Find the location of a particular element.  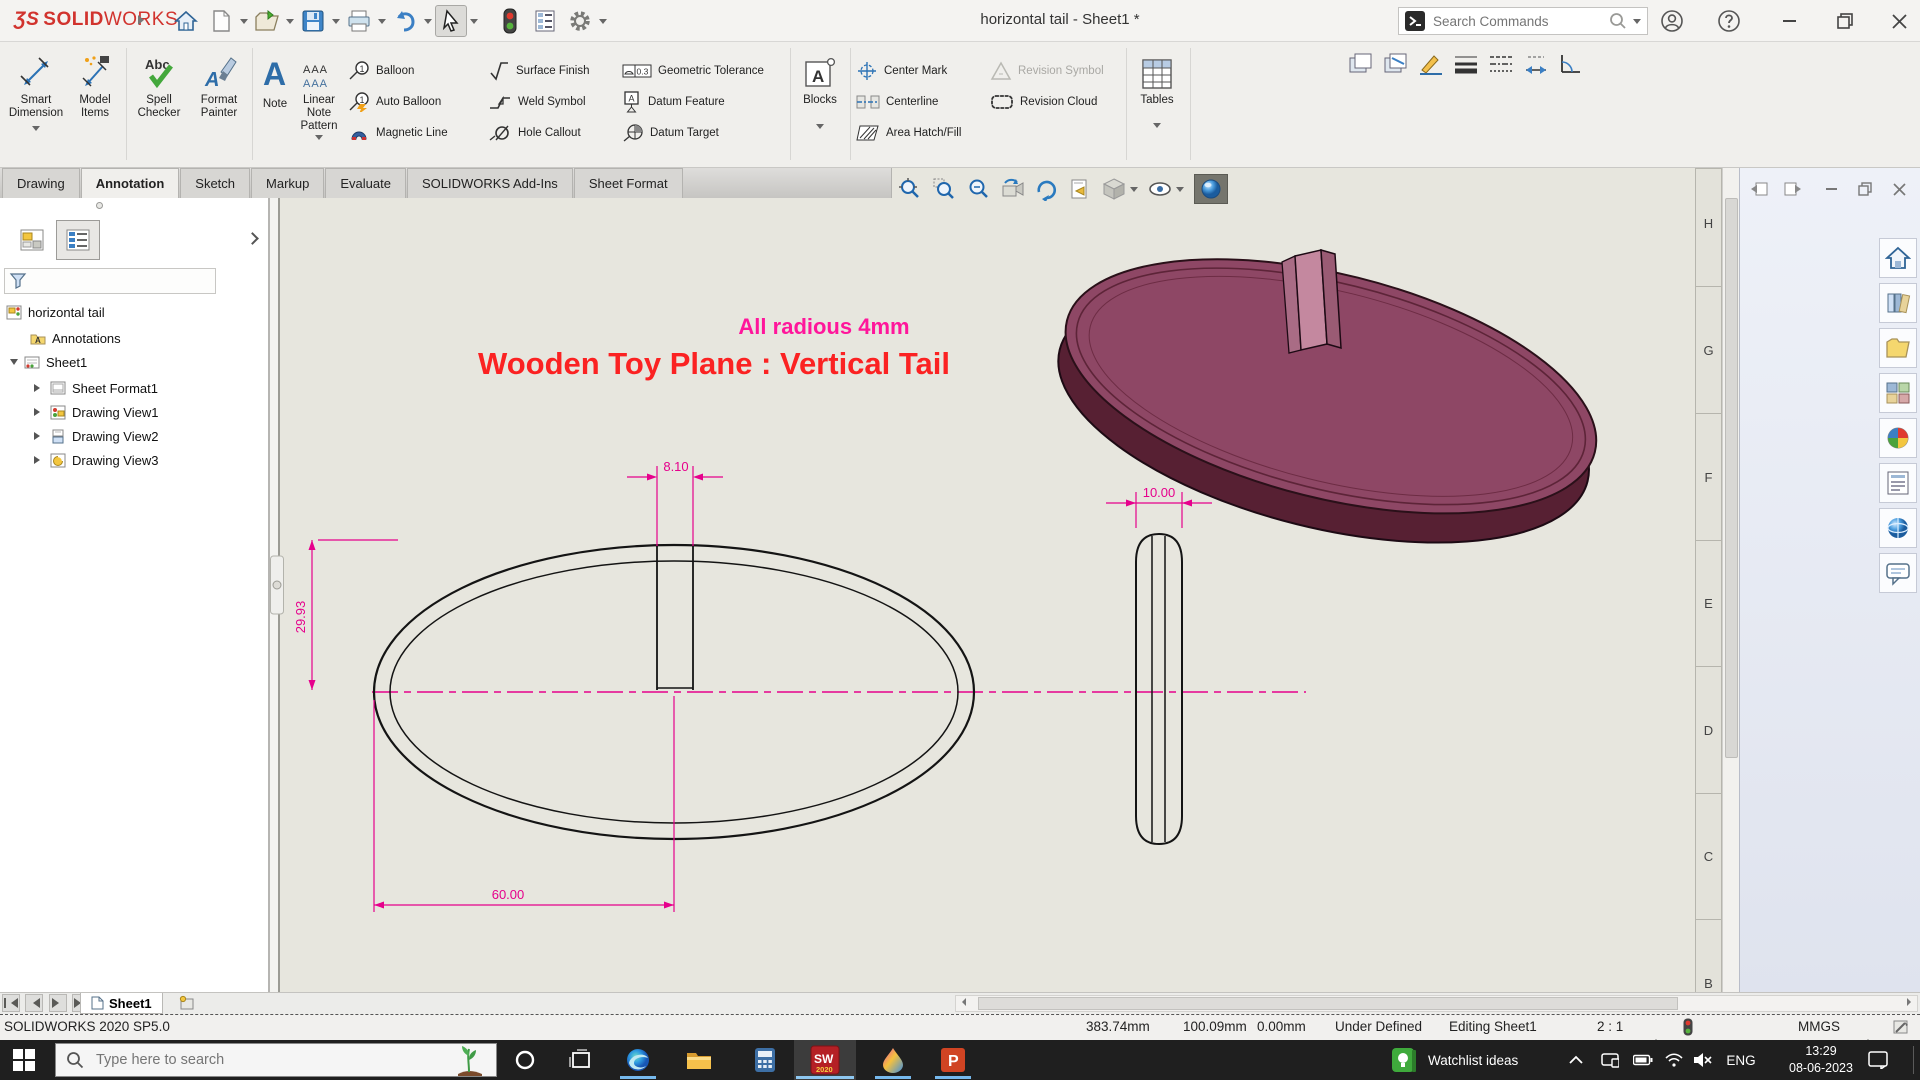

cortana-icon is located at coordinates (525, 1060).